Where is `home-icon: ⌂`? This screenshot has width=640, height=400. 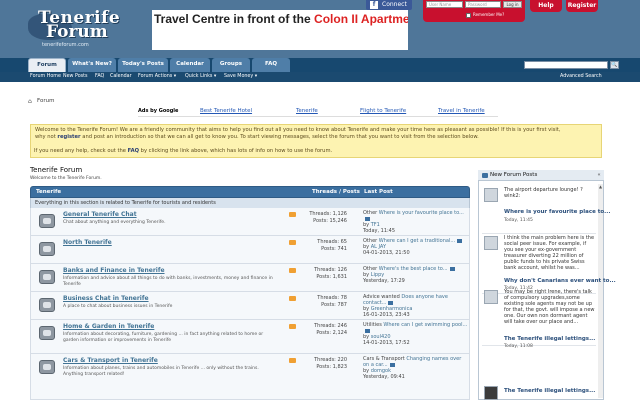
home-icon: ⌂ is located at coordinates (30, 101).